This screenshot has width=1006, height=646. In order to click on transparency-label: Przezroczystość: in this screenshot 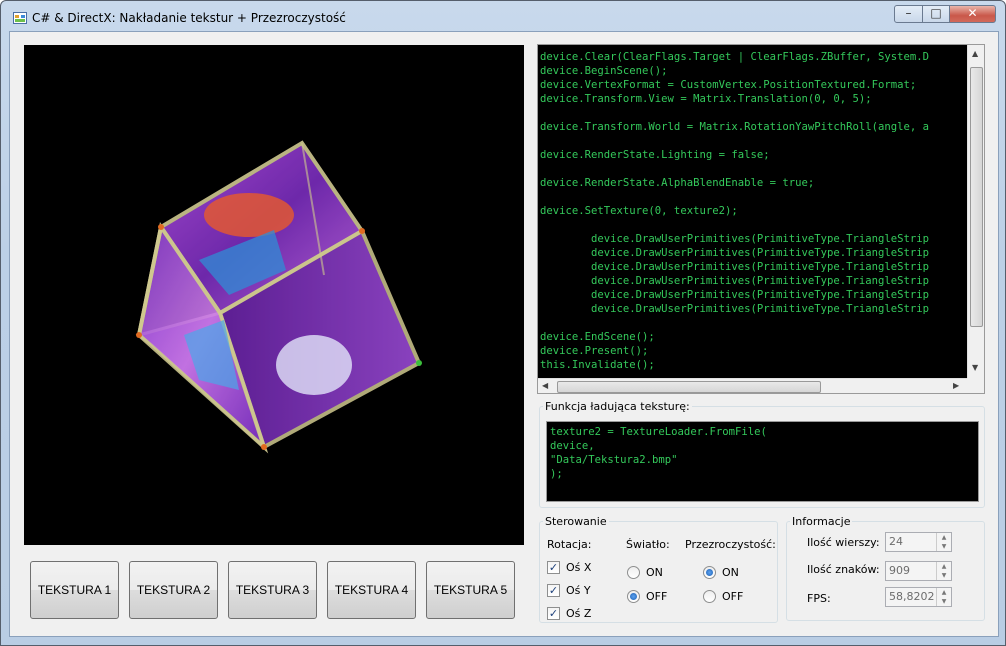, I will do `click(730, 544)`.